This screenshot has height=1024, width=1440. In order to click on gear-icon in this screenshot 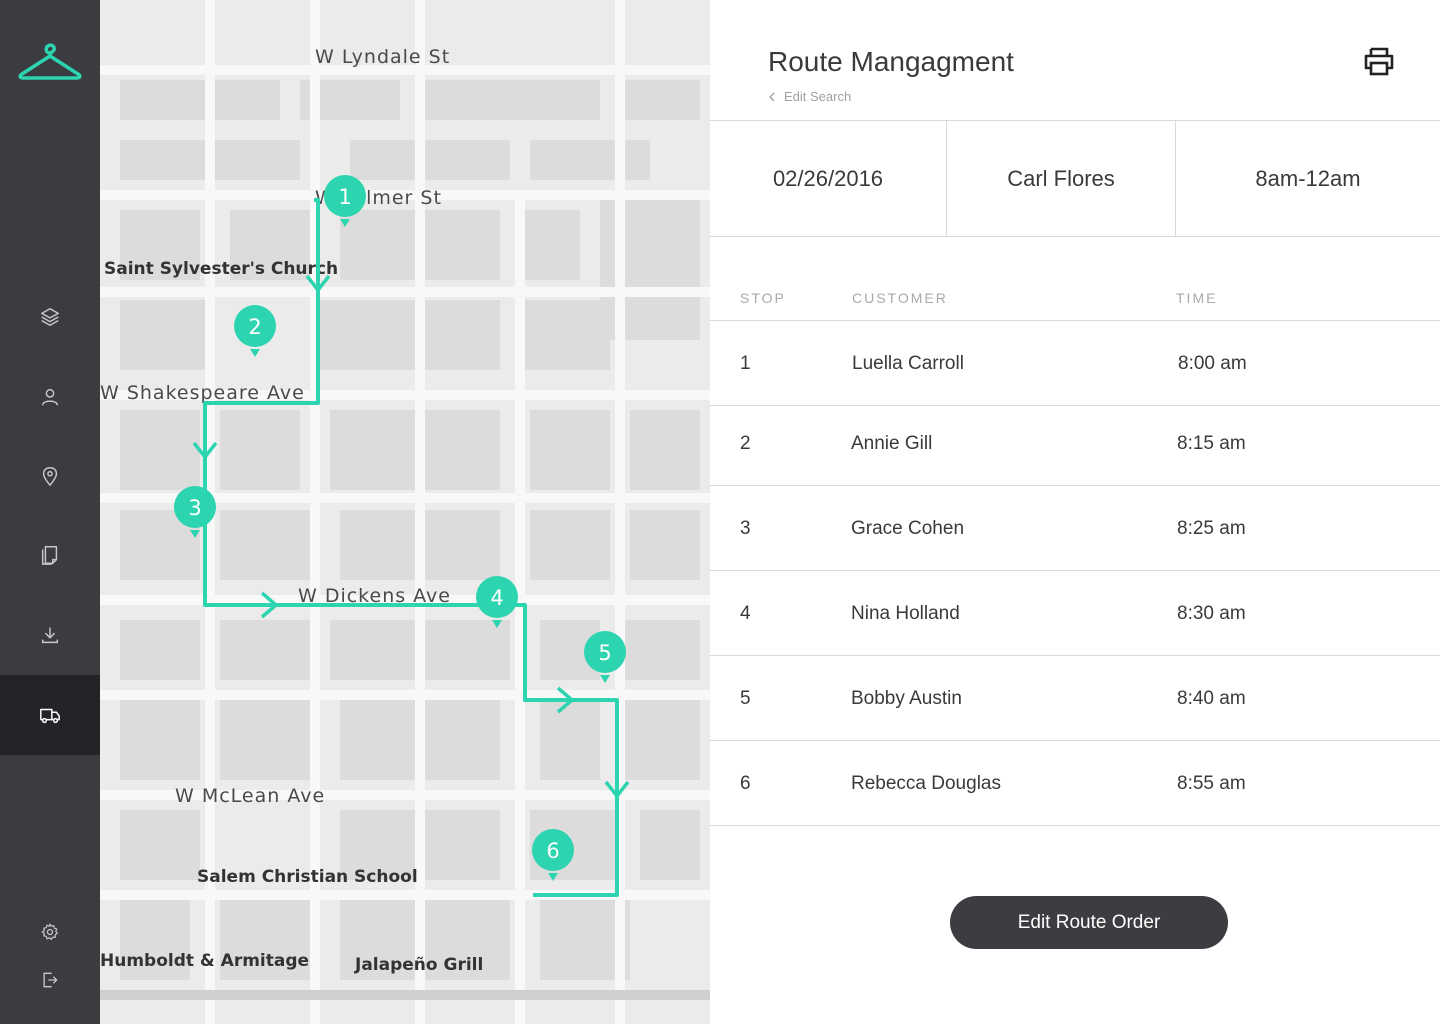, I will do `click(50, 931)`.